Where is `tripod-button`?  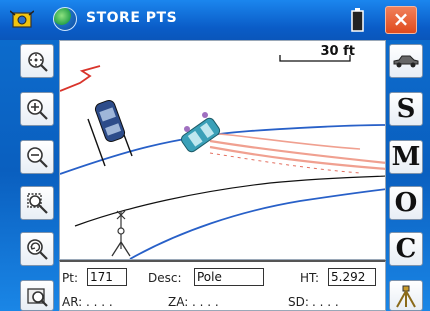 tripod-button is located at coordinates (406, 295).